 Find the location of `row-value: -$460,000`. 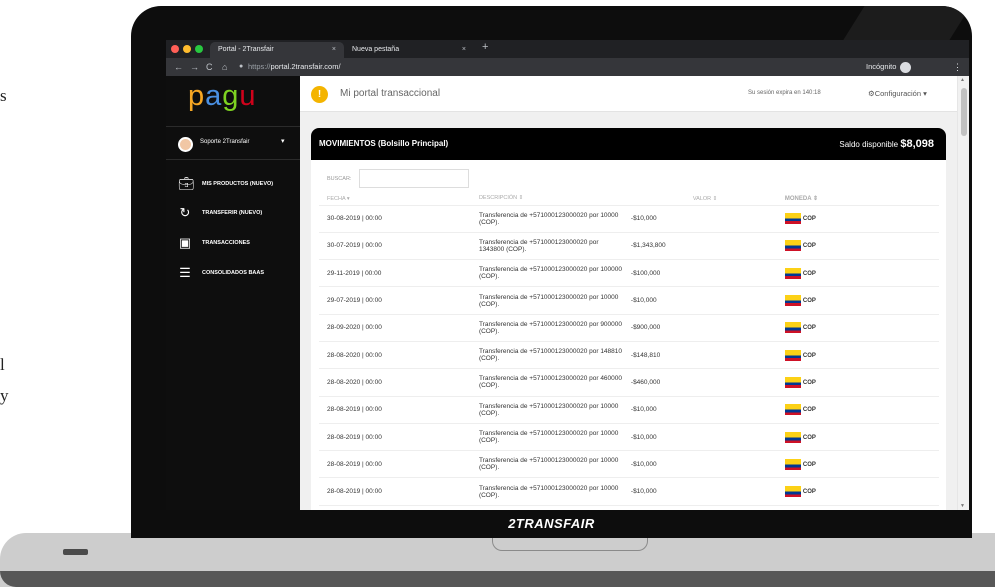

row-value: -$460,000 is located at coordinates (699, 382).